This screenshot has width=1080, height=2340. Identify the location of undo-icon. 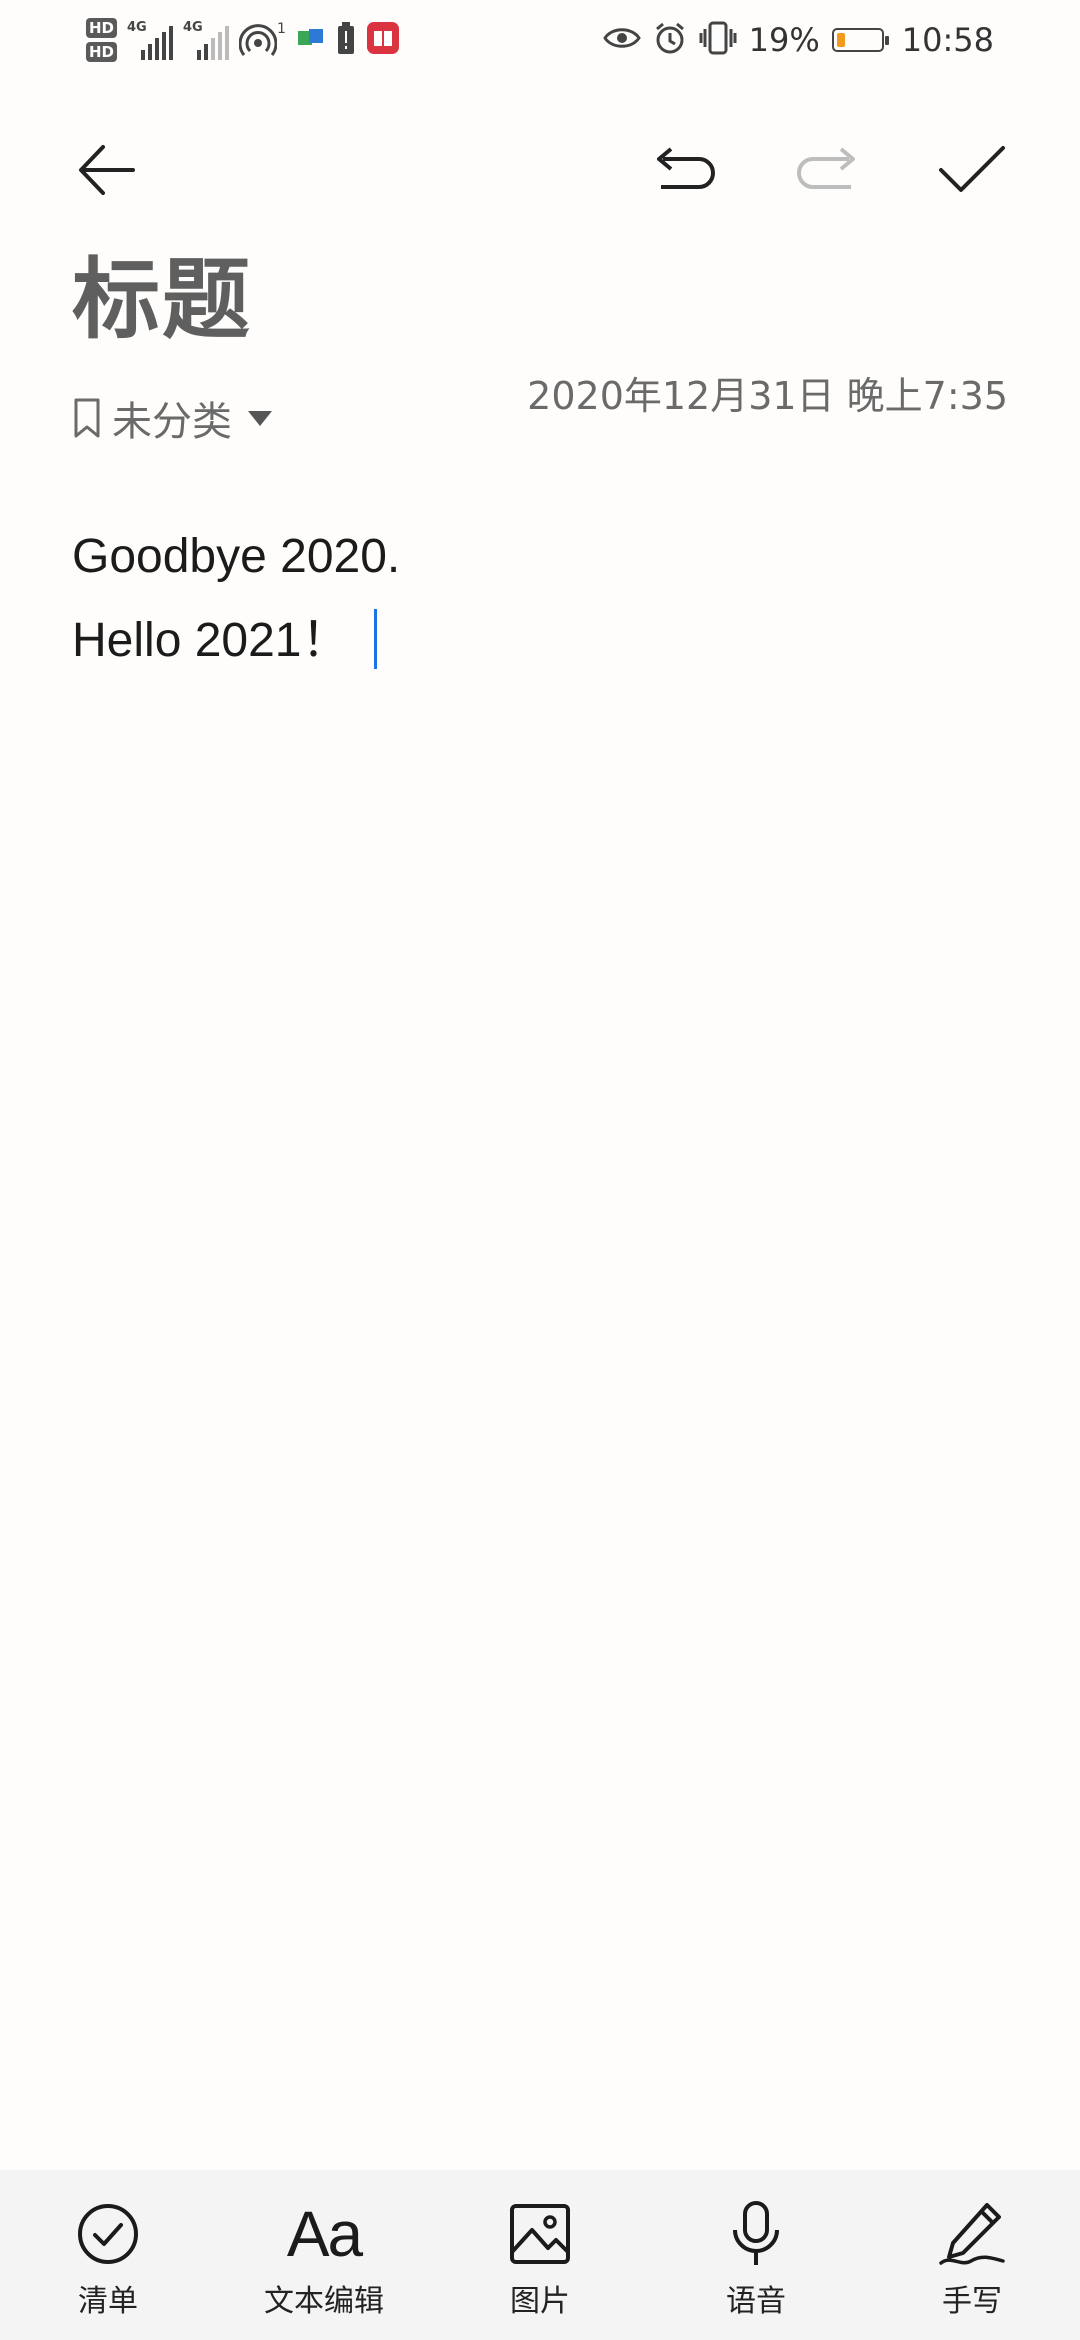
(686, 168).